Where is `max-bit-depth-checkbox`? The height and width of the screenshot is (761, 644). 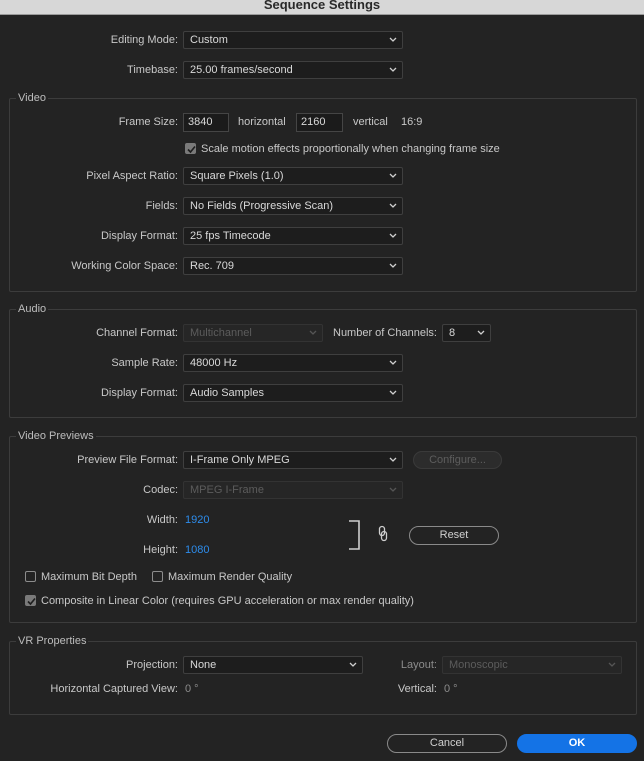
max-bit-depth-checkbox is located at coordinates (30, 576).